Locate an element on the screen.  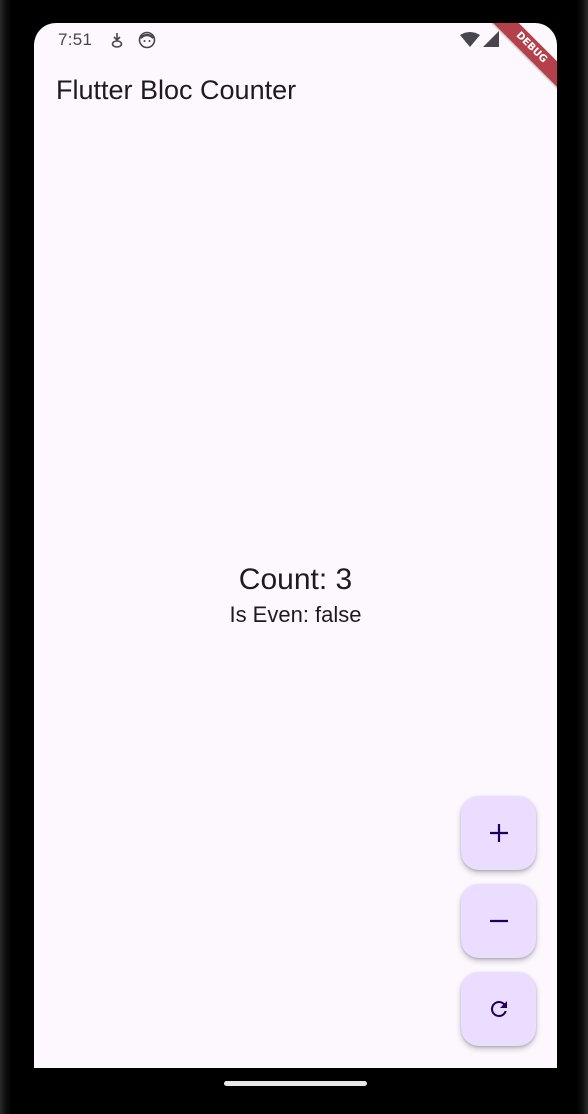
status-bar: 7:51 is located at coordinates (295, 40).